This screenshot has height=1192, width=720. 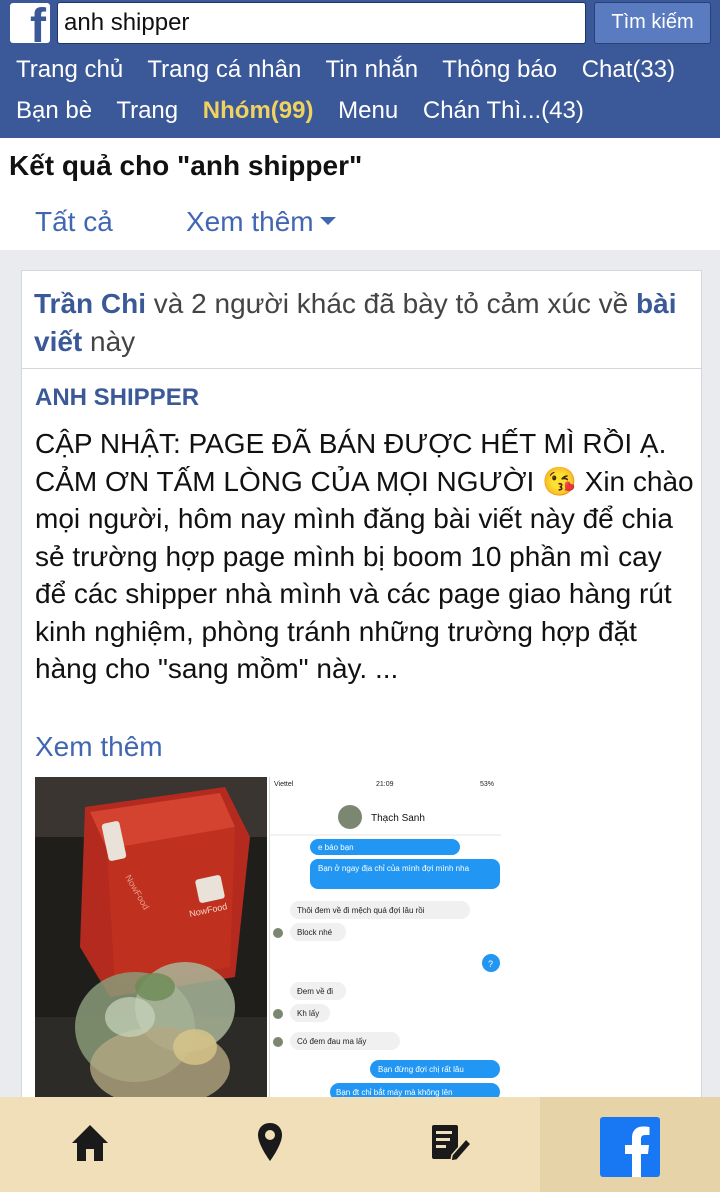 I want to click on svg-text: Có đem đau ma lấy, so click(x=331, y=1041).